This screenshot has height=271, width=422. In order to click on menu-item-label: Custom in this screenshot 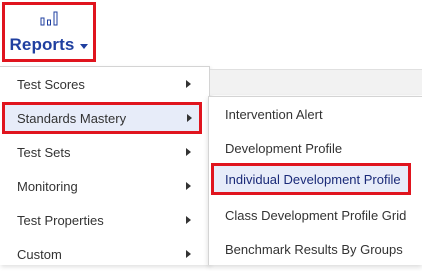, I will do `click(39, 254)`.